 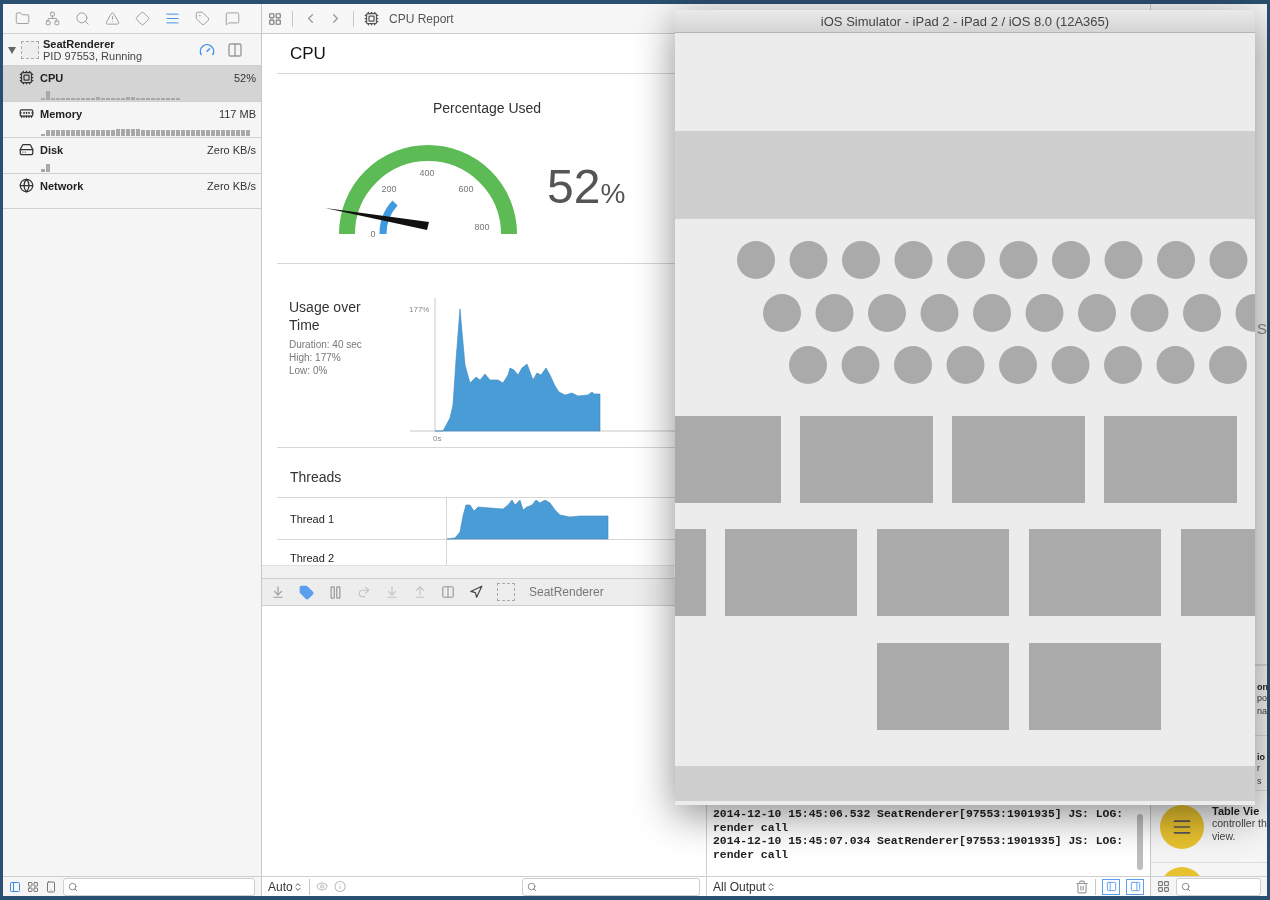 What do you see at coordinates (392, 592) in the screenshot?
I see `step-in-icon` at bounding box center [392, 592].